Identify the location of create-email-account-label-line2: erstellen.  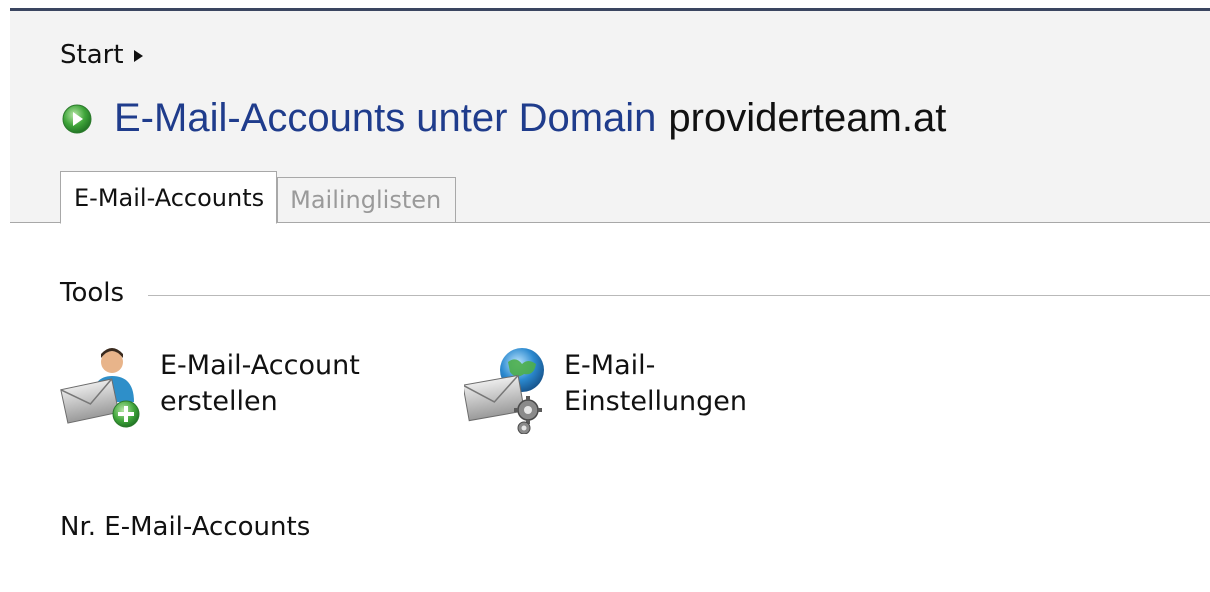
(219, 401).